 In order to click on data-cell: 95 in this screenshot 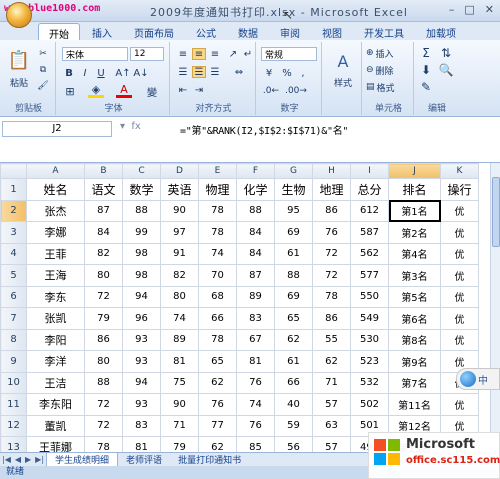, I will do `click(293, 210)`.